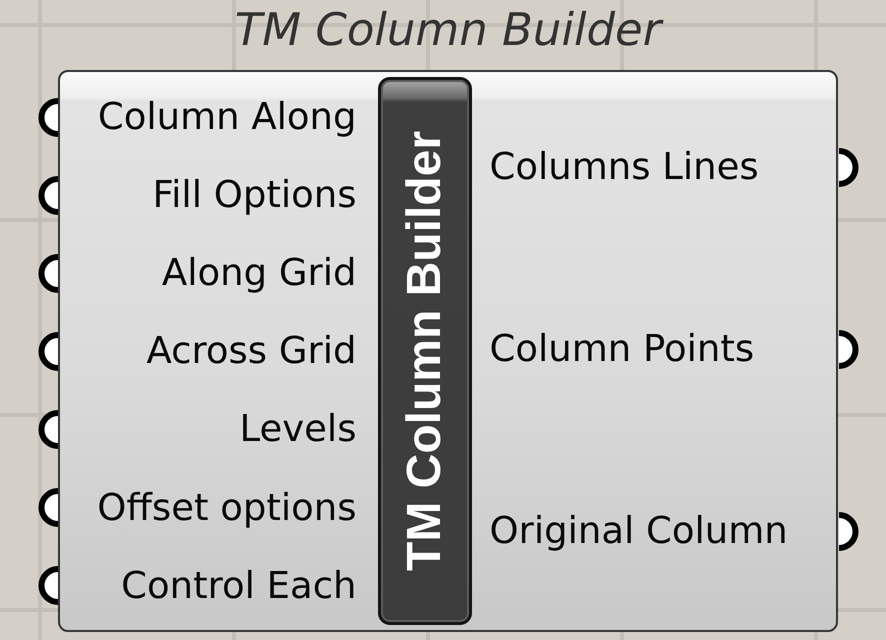 This screenshot has width=886, height=640. Describe the element at coordinates (226, 508) in the screenshot. I see `input-label: Offset options` at that location.